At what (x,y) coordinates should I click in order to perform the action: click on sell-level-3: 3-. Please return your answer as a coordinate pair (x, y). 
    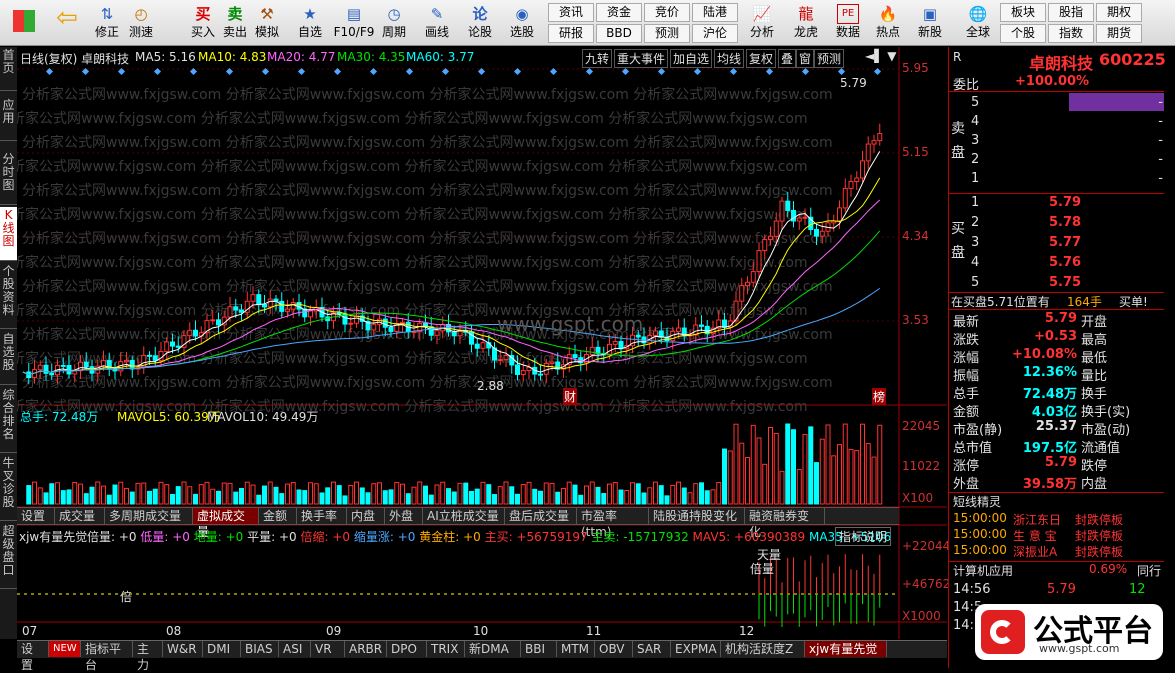
    Looking at the image, I should click on (1056, 142).